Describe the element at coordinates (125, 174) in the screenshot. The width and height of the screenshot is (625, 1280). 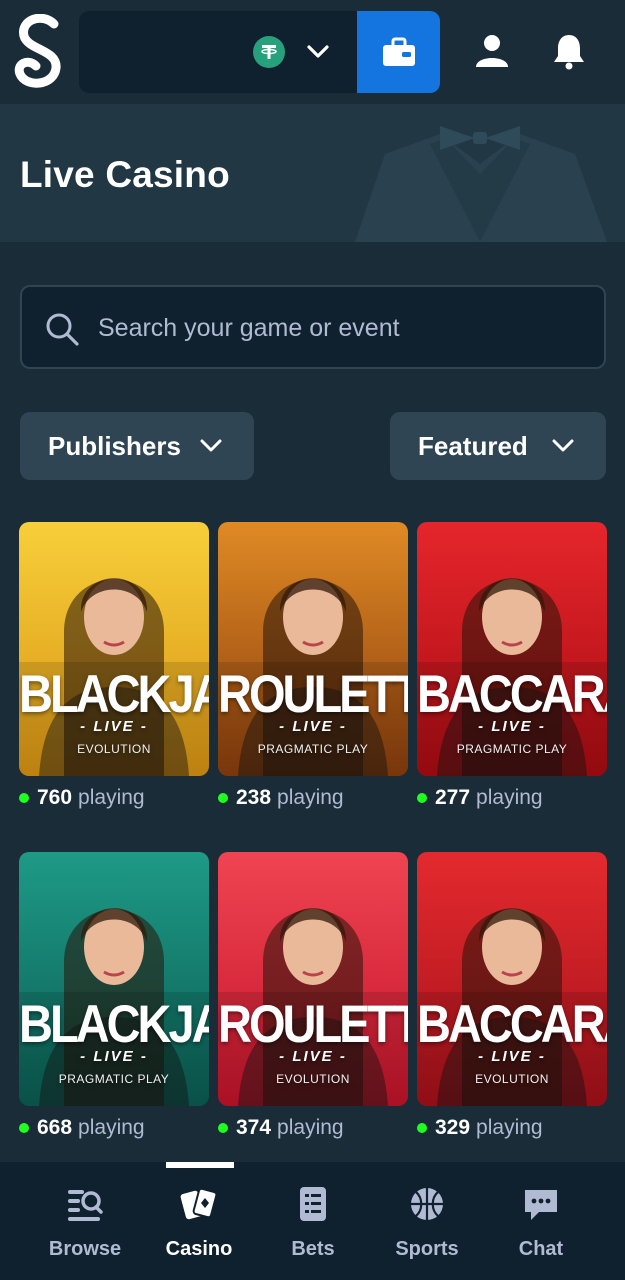
I see `page-title: Live Casino` at that location.